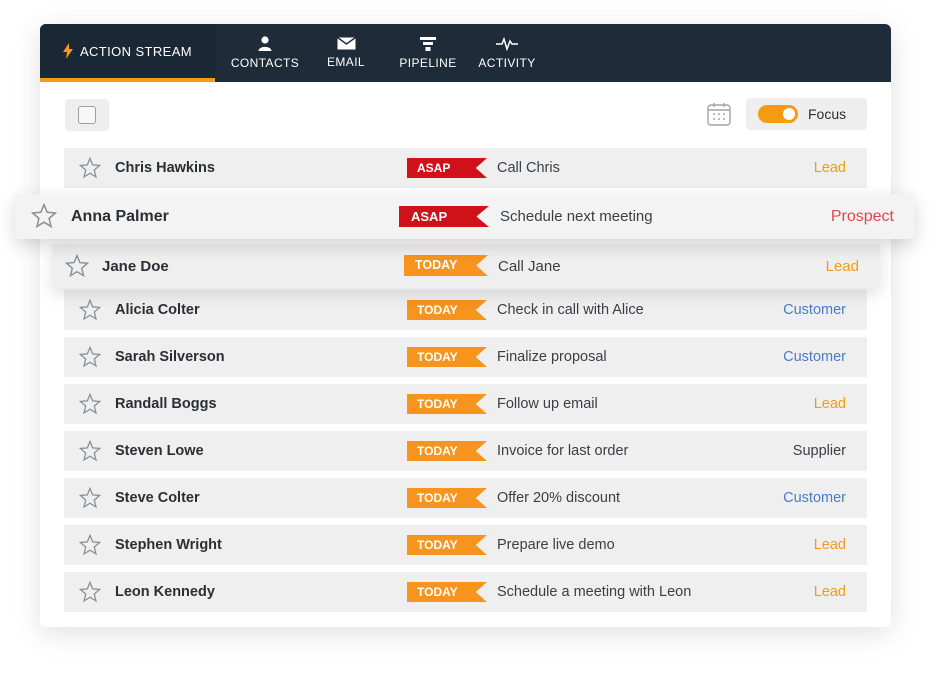 The width and height of the screenshot is (939, 677). I want to click on contact-type: Prospect, so click(862, 216).